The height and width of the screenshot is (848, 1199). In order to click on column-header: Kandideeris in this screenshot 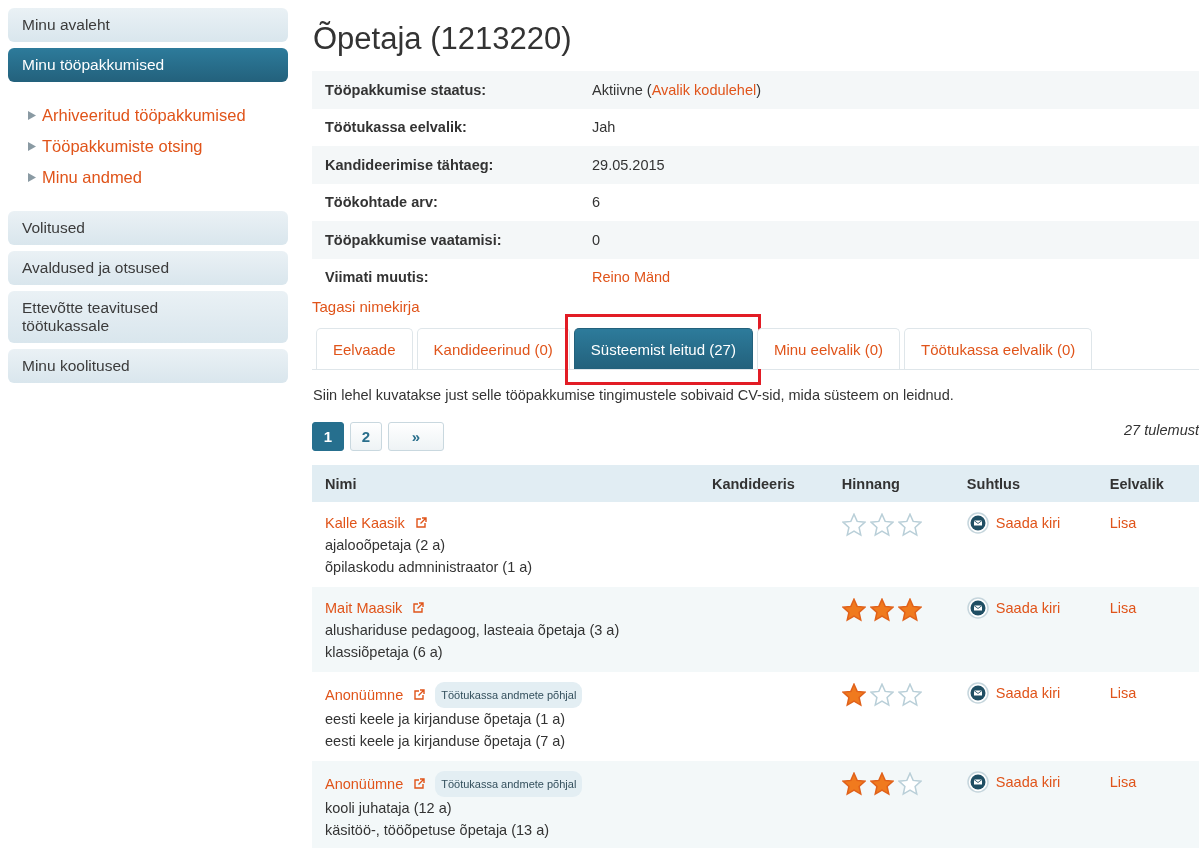, I will do `click(753, 483)`.